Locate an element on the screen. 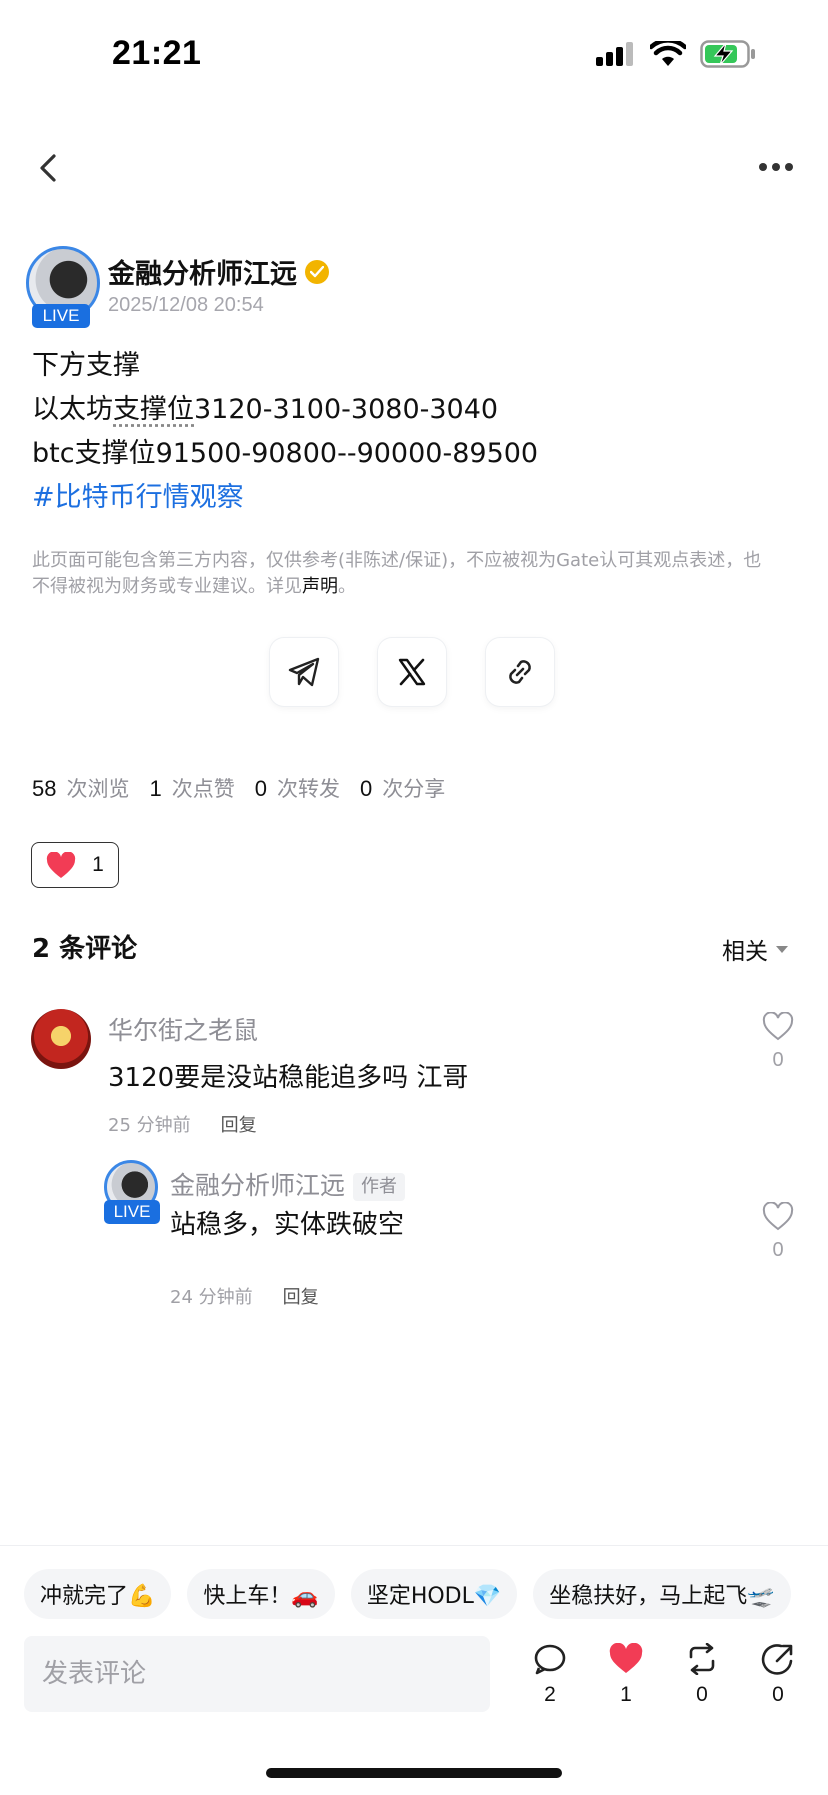 Image resolution: width=828 pixels, height=1795 pixels. reply-time: 24 分钟前 is located at coordinates (211, 1297).